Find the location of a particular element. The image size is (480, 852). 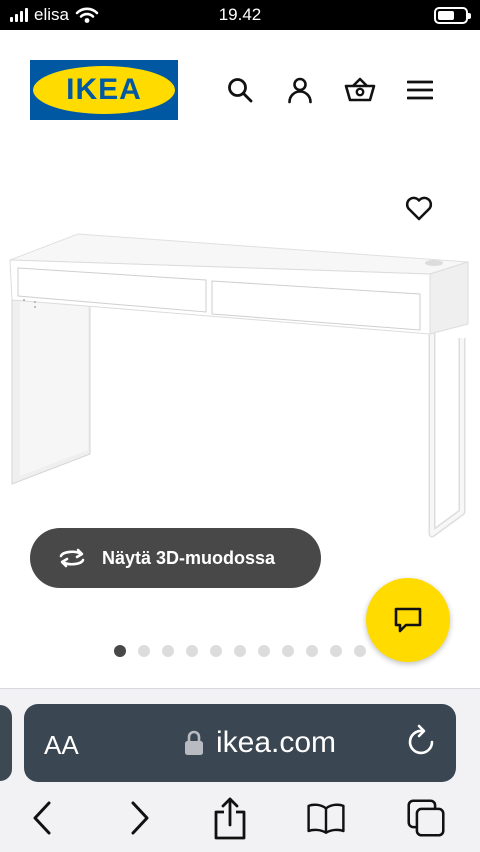

url-domain: ikea.com is located at coordinates (276, 742).